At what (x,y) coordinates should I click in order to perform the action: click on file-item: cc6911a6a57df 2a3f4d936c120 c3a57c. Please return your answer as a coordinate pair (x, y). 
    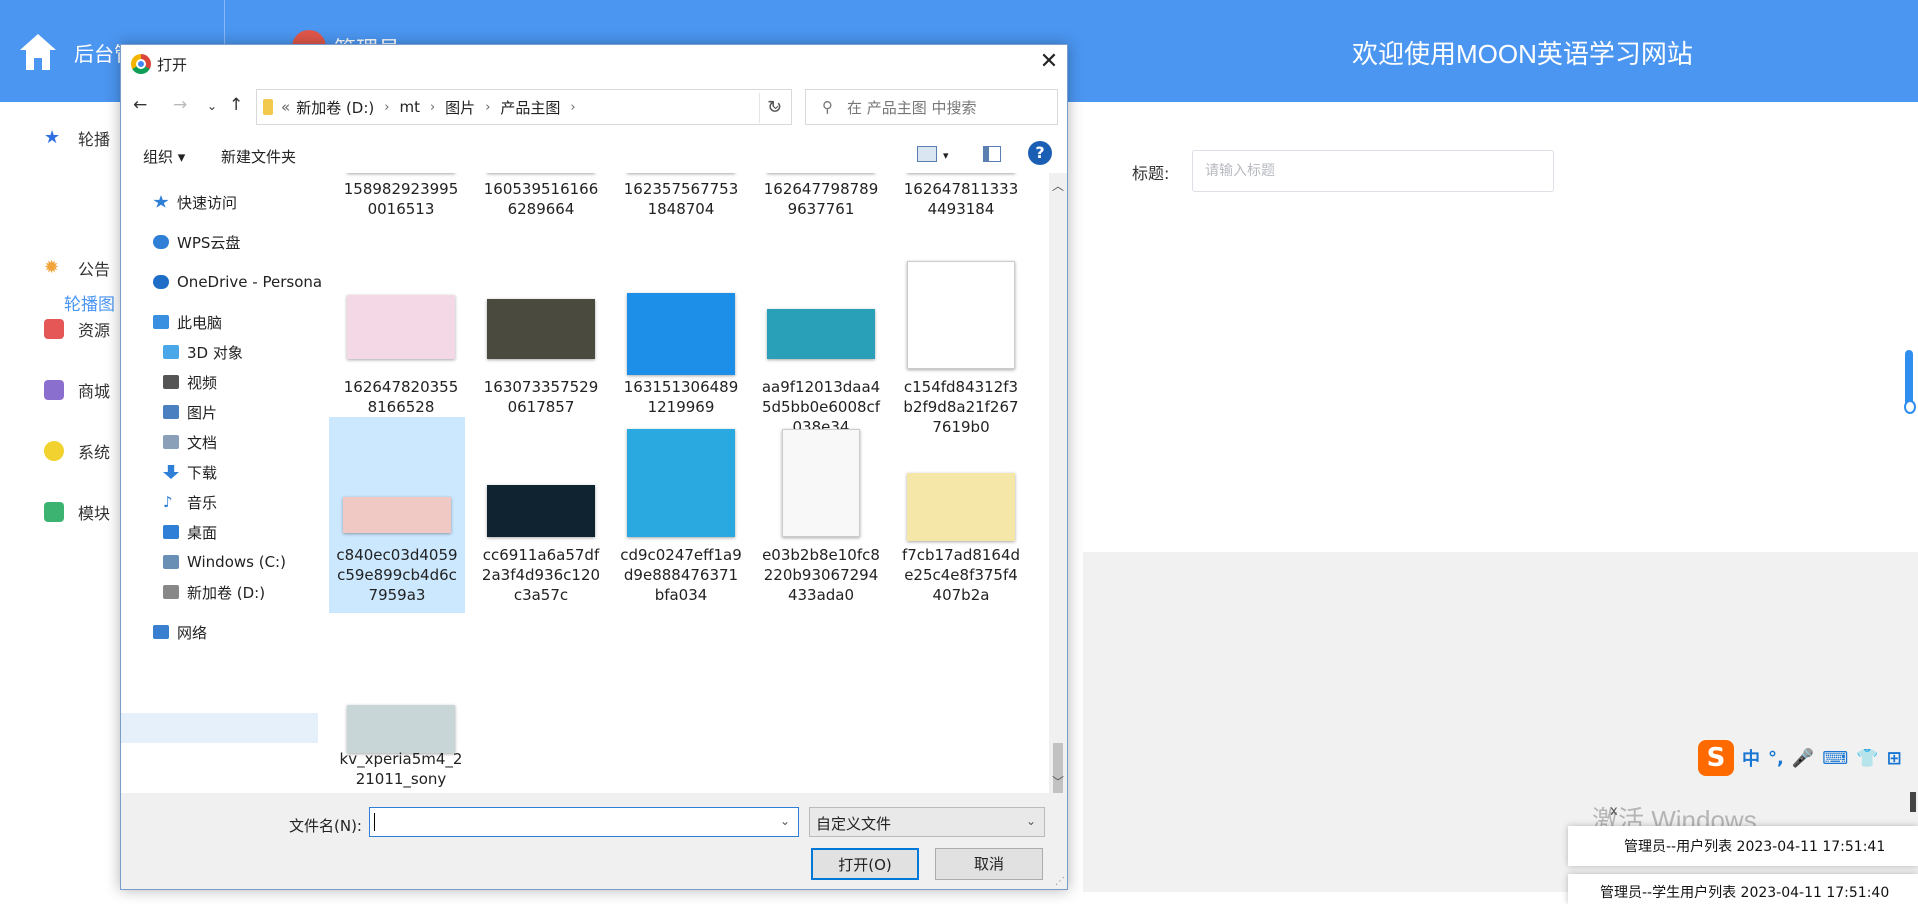
    Looking at the image, I should click on (541, 515).